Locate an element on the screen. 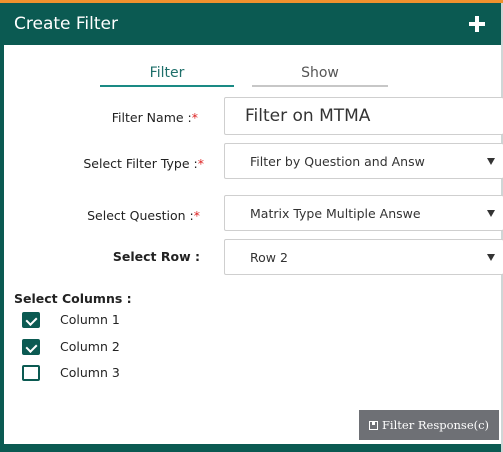 The width and height of the screenshot is (503, 452). filter-name-label-text: Filter Name : is located at coordinates (151, 117).